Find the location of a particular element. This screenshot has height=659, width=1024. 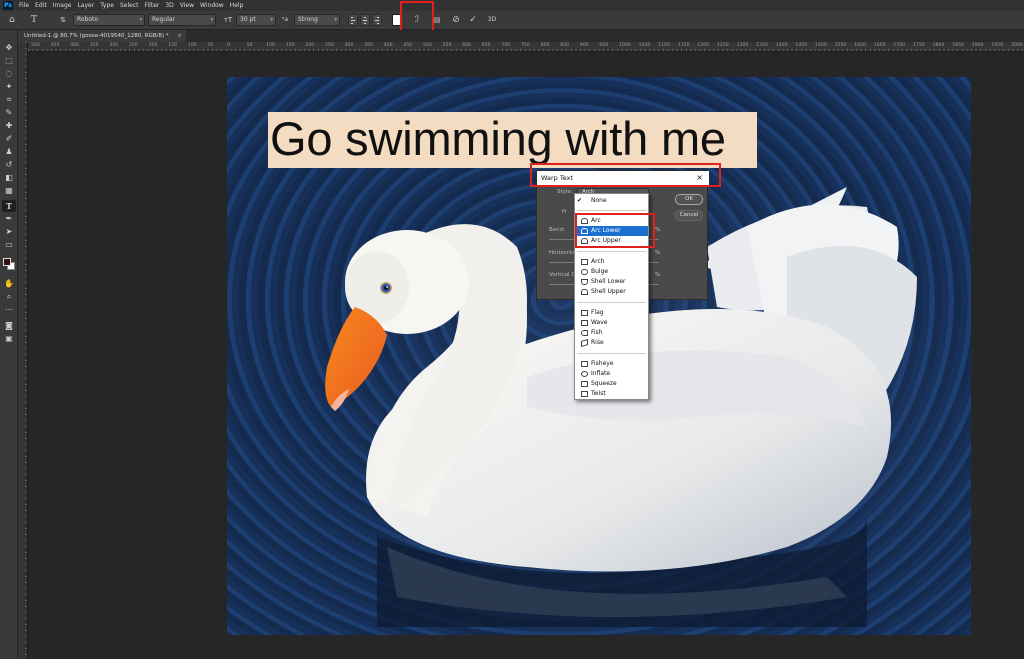

menu-filter: Filter is located at coordinates (152, 5).